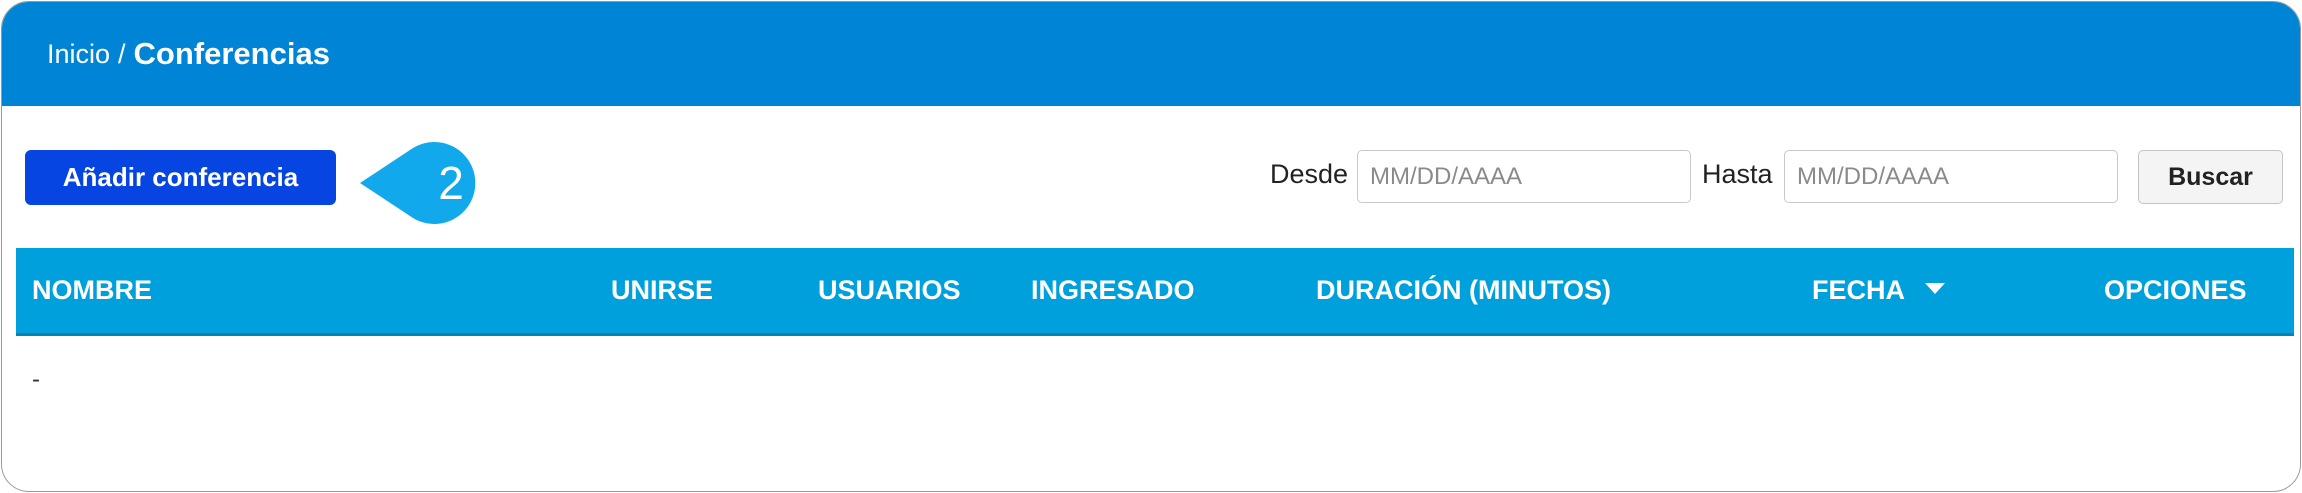 Image resolution: width=2302 pixels, height=493 pixels. Describe the element at coordinates (2175, 290) in the screenshot. I see `column-header-opciones: OPCIONES` at that location.